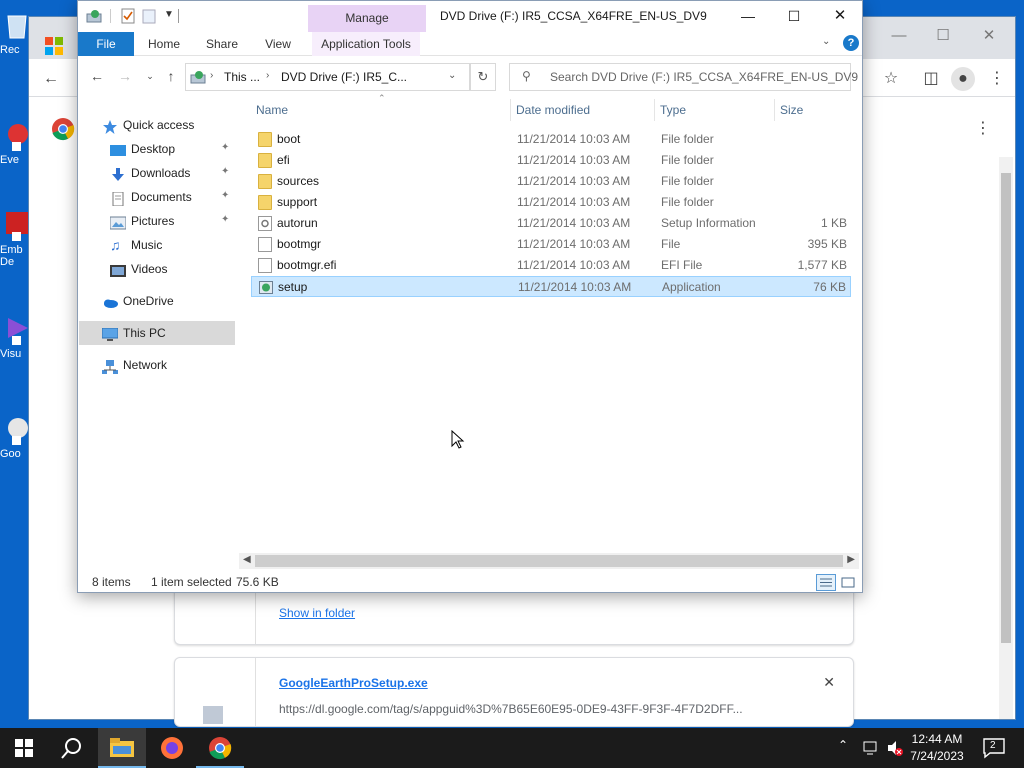  Describe the element at coordinates (379, 110) in the screenshot. I see `column-header-name: Name` at that location.